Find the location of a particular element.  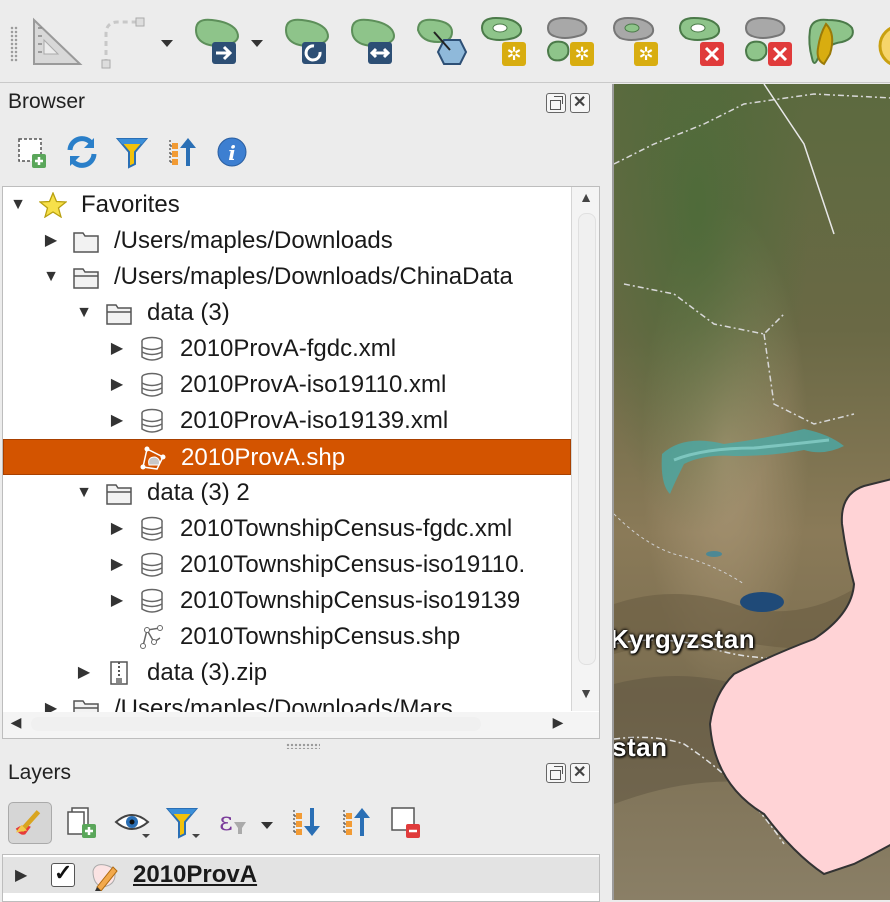

expression-filter-icon: ε is located at coordinates (232, 822).